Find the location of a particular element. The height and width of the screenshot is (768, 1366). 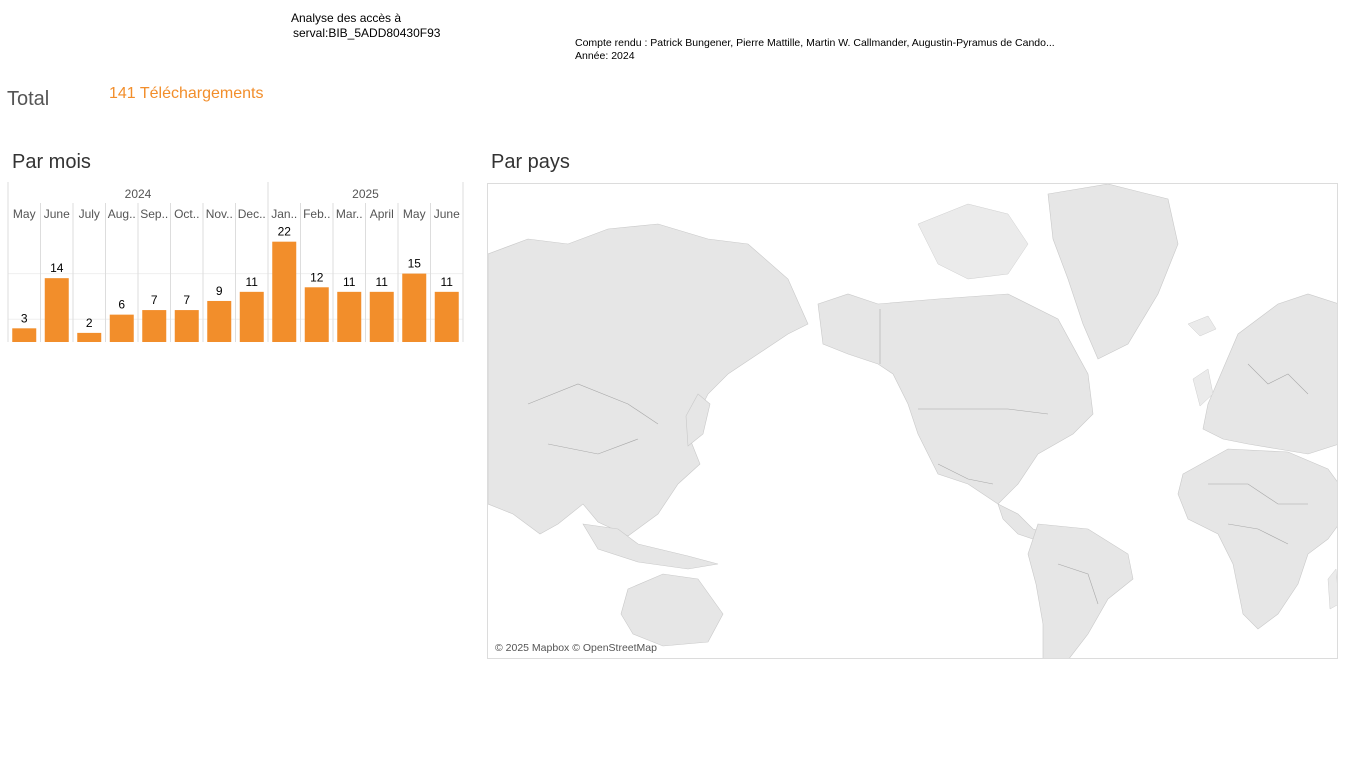

month-label: Sep.. is located at coordinates (154, 214).